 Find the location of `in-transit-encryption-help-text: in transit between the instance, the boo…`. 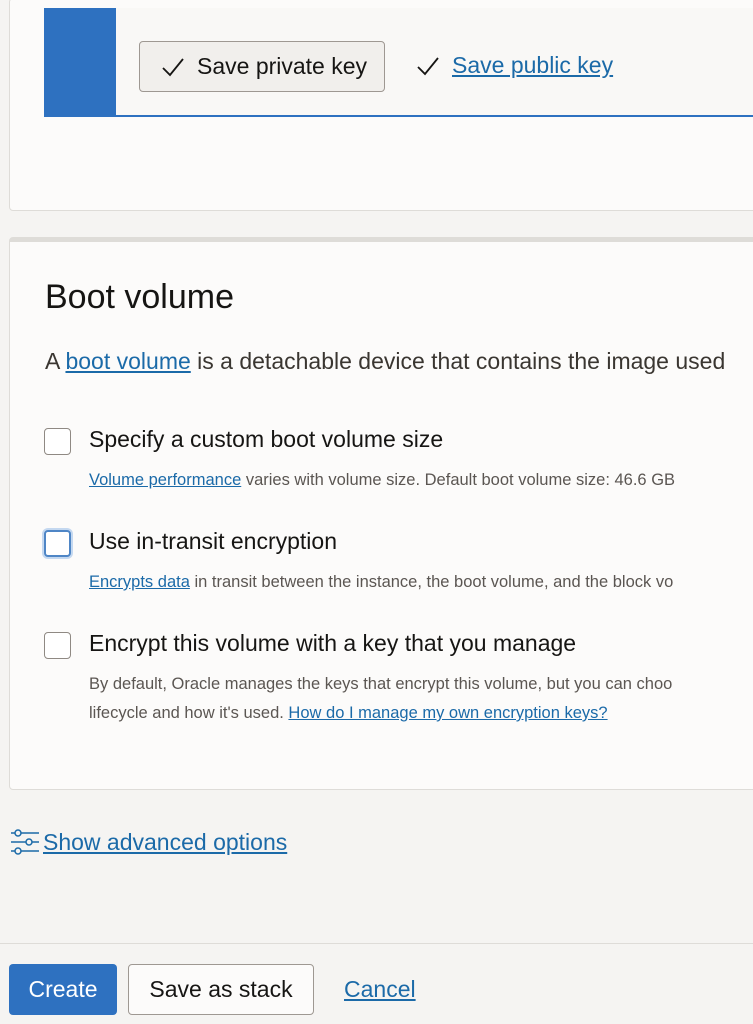

in-transit-encryption-help-text: in transit between the instance, the boo… is located at coordinates (431, 582).